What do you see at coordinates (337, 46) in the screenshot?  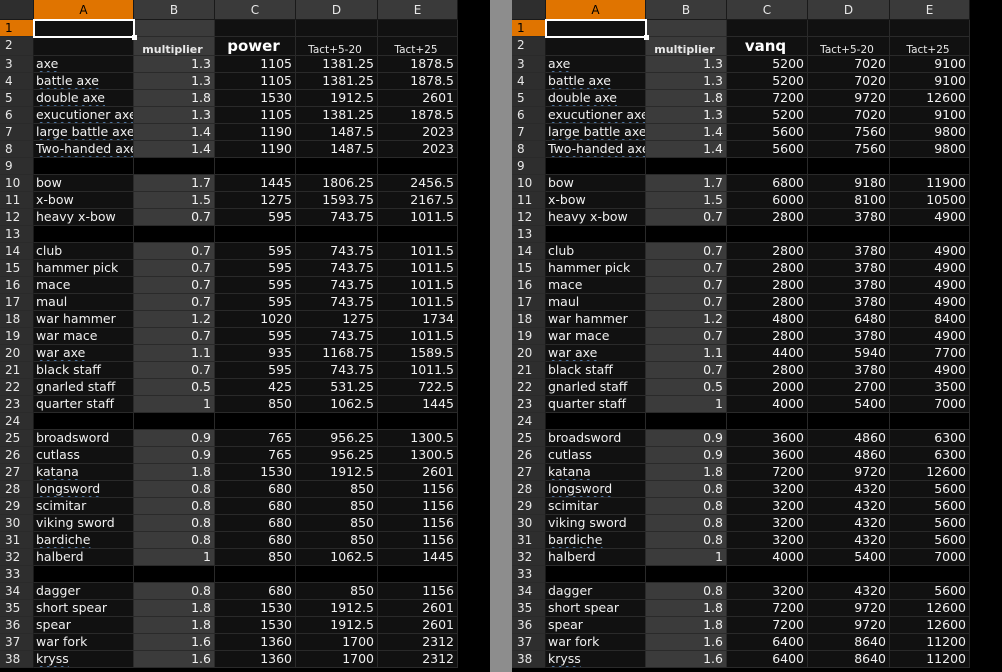 I see `cell-d: Tact+5-20` at bounding box center [337, 46].